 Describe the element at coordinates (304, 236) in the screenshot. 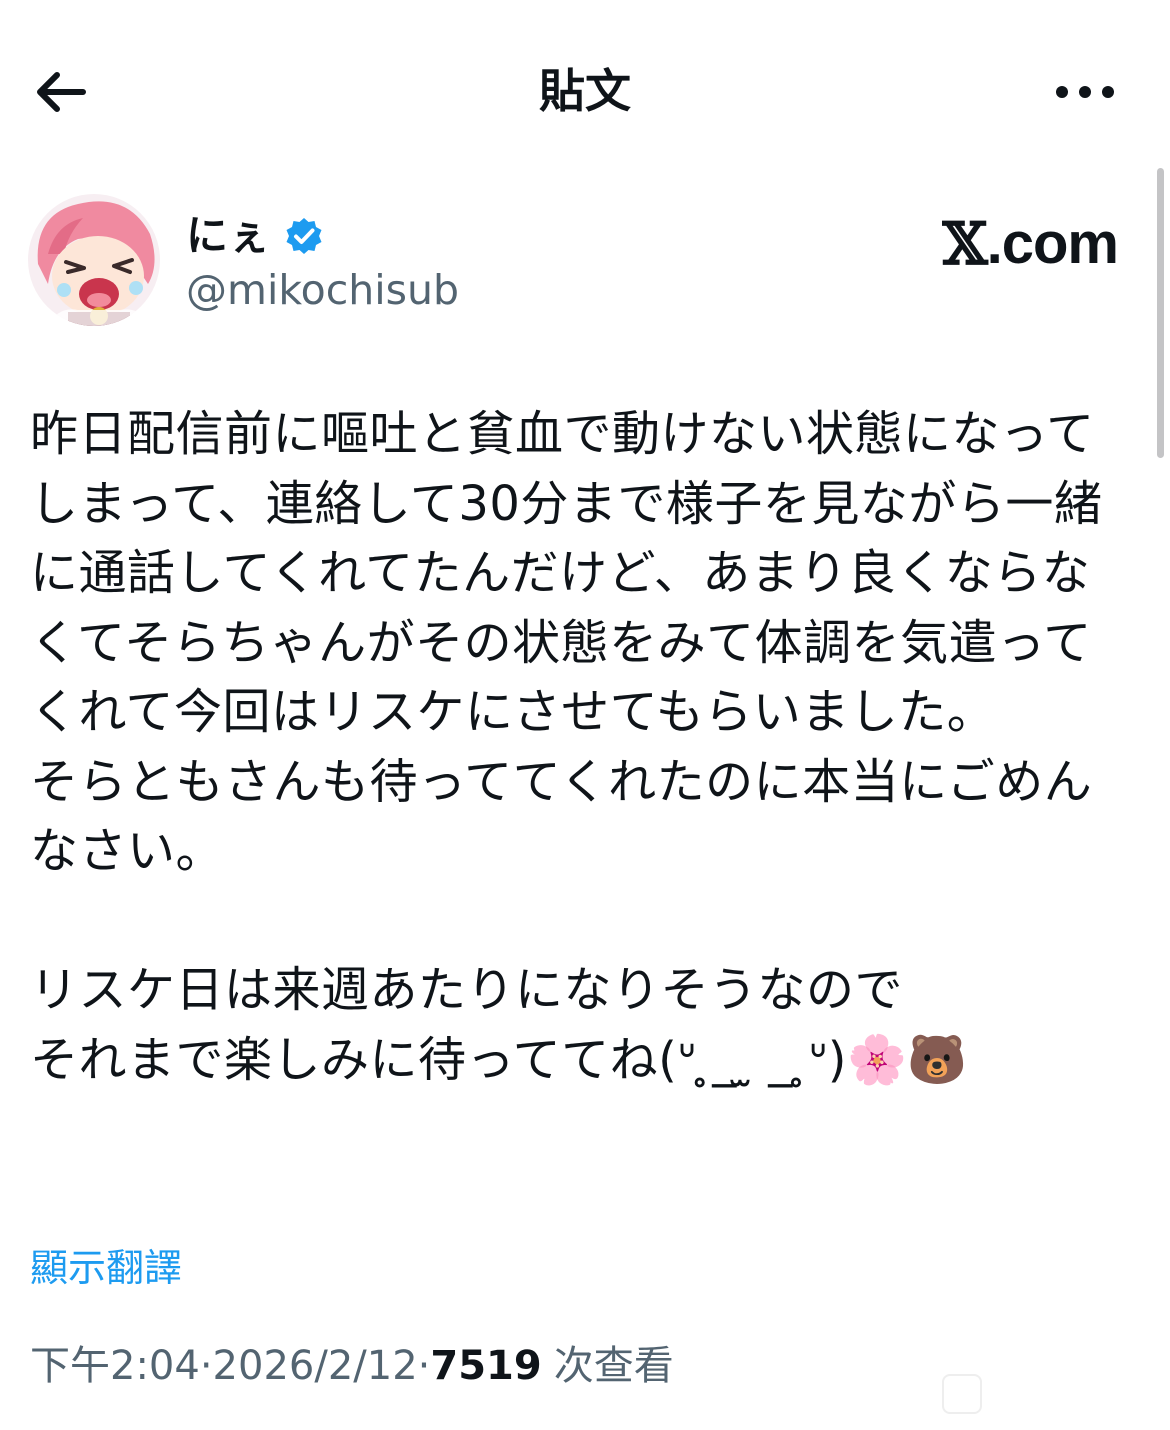

I see `verified-badge-icon` at that location.